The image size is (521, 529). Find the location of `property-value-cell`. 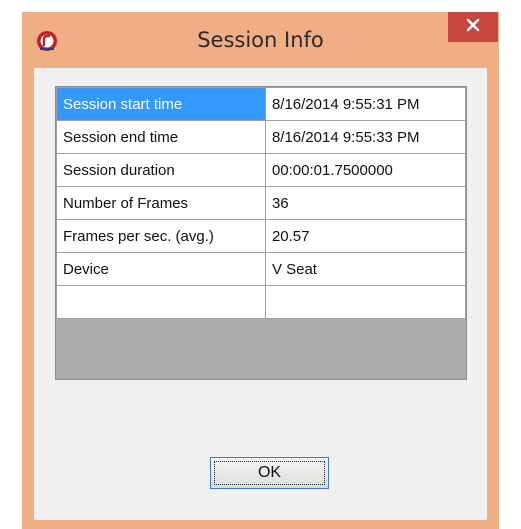

property-value-cell is located at coordinates (365, 302).